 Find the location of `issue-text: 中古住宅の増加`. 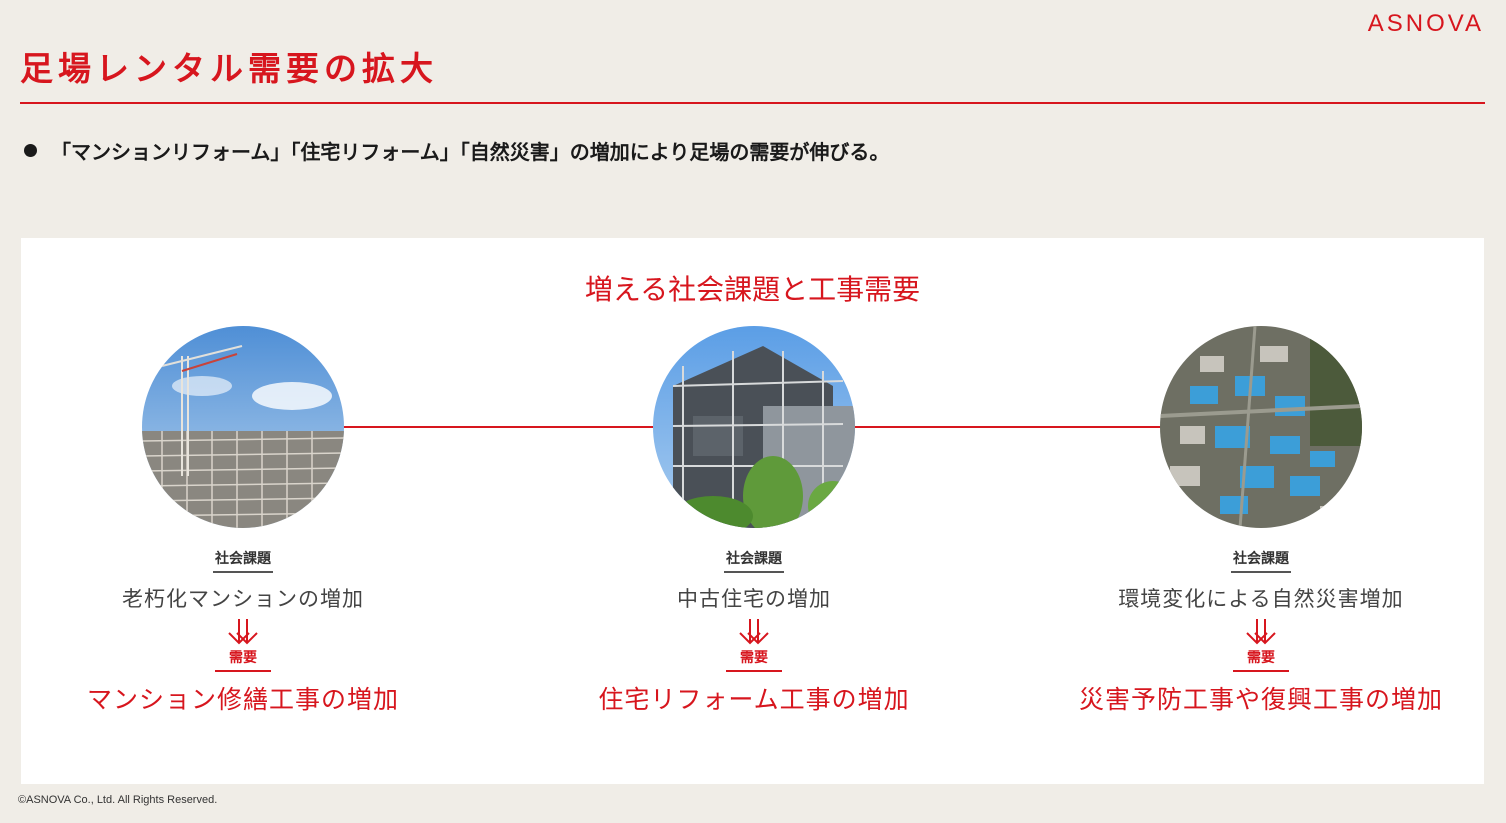

issue-text: 中古住宅の増加 is located at coordinates (754, 599).